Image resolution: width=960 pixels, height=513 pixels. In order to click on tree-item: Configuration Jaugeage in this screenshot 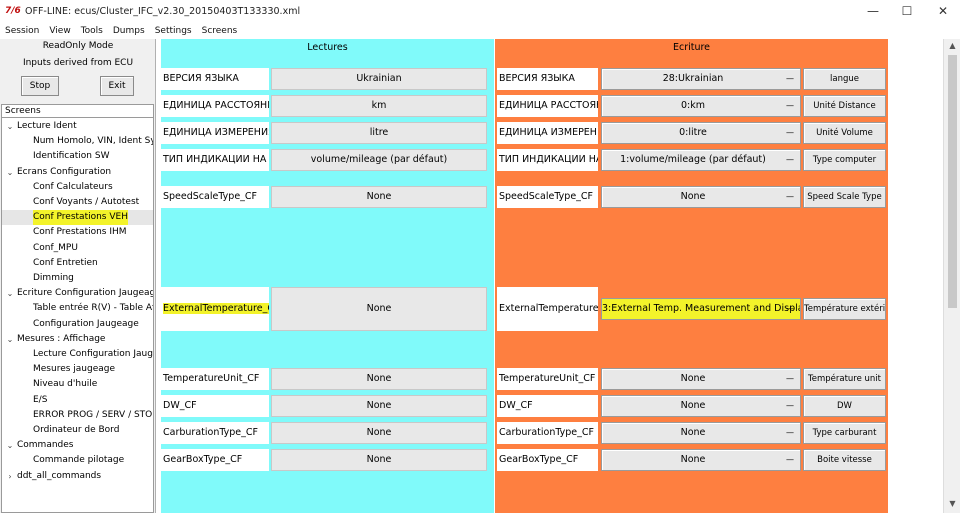, I will do `click(77, 324)`.